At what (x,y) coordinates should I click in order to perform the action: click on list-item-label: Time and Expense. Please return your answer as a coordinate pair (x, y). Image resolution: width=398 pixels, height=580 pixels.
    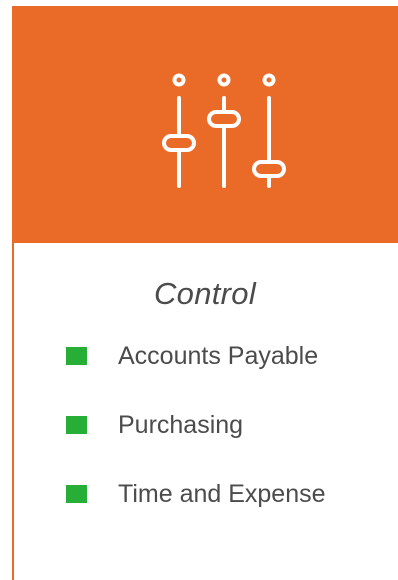
    Looking at the image, I should click on (222, 493).